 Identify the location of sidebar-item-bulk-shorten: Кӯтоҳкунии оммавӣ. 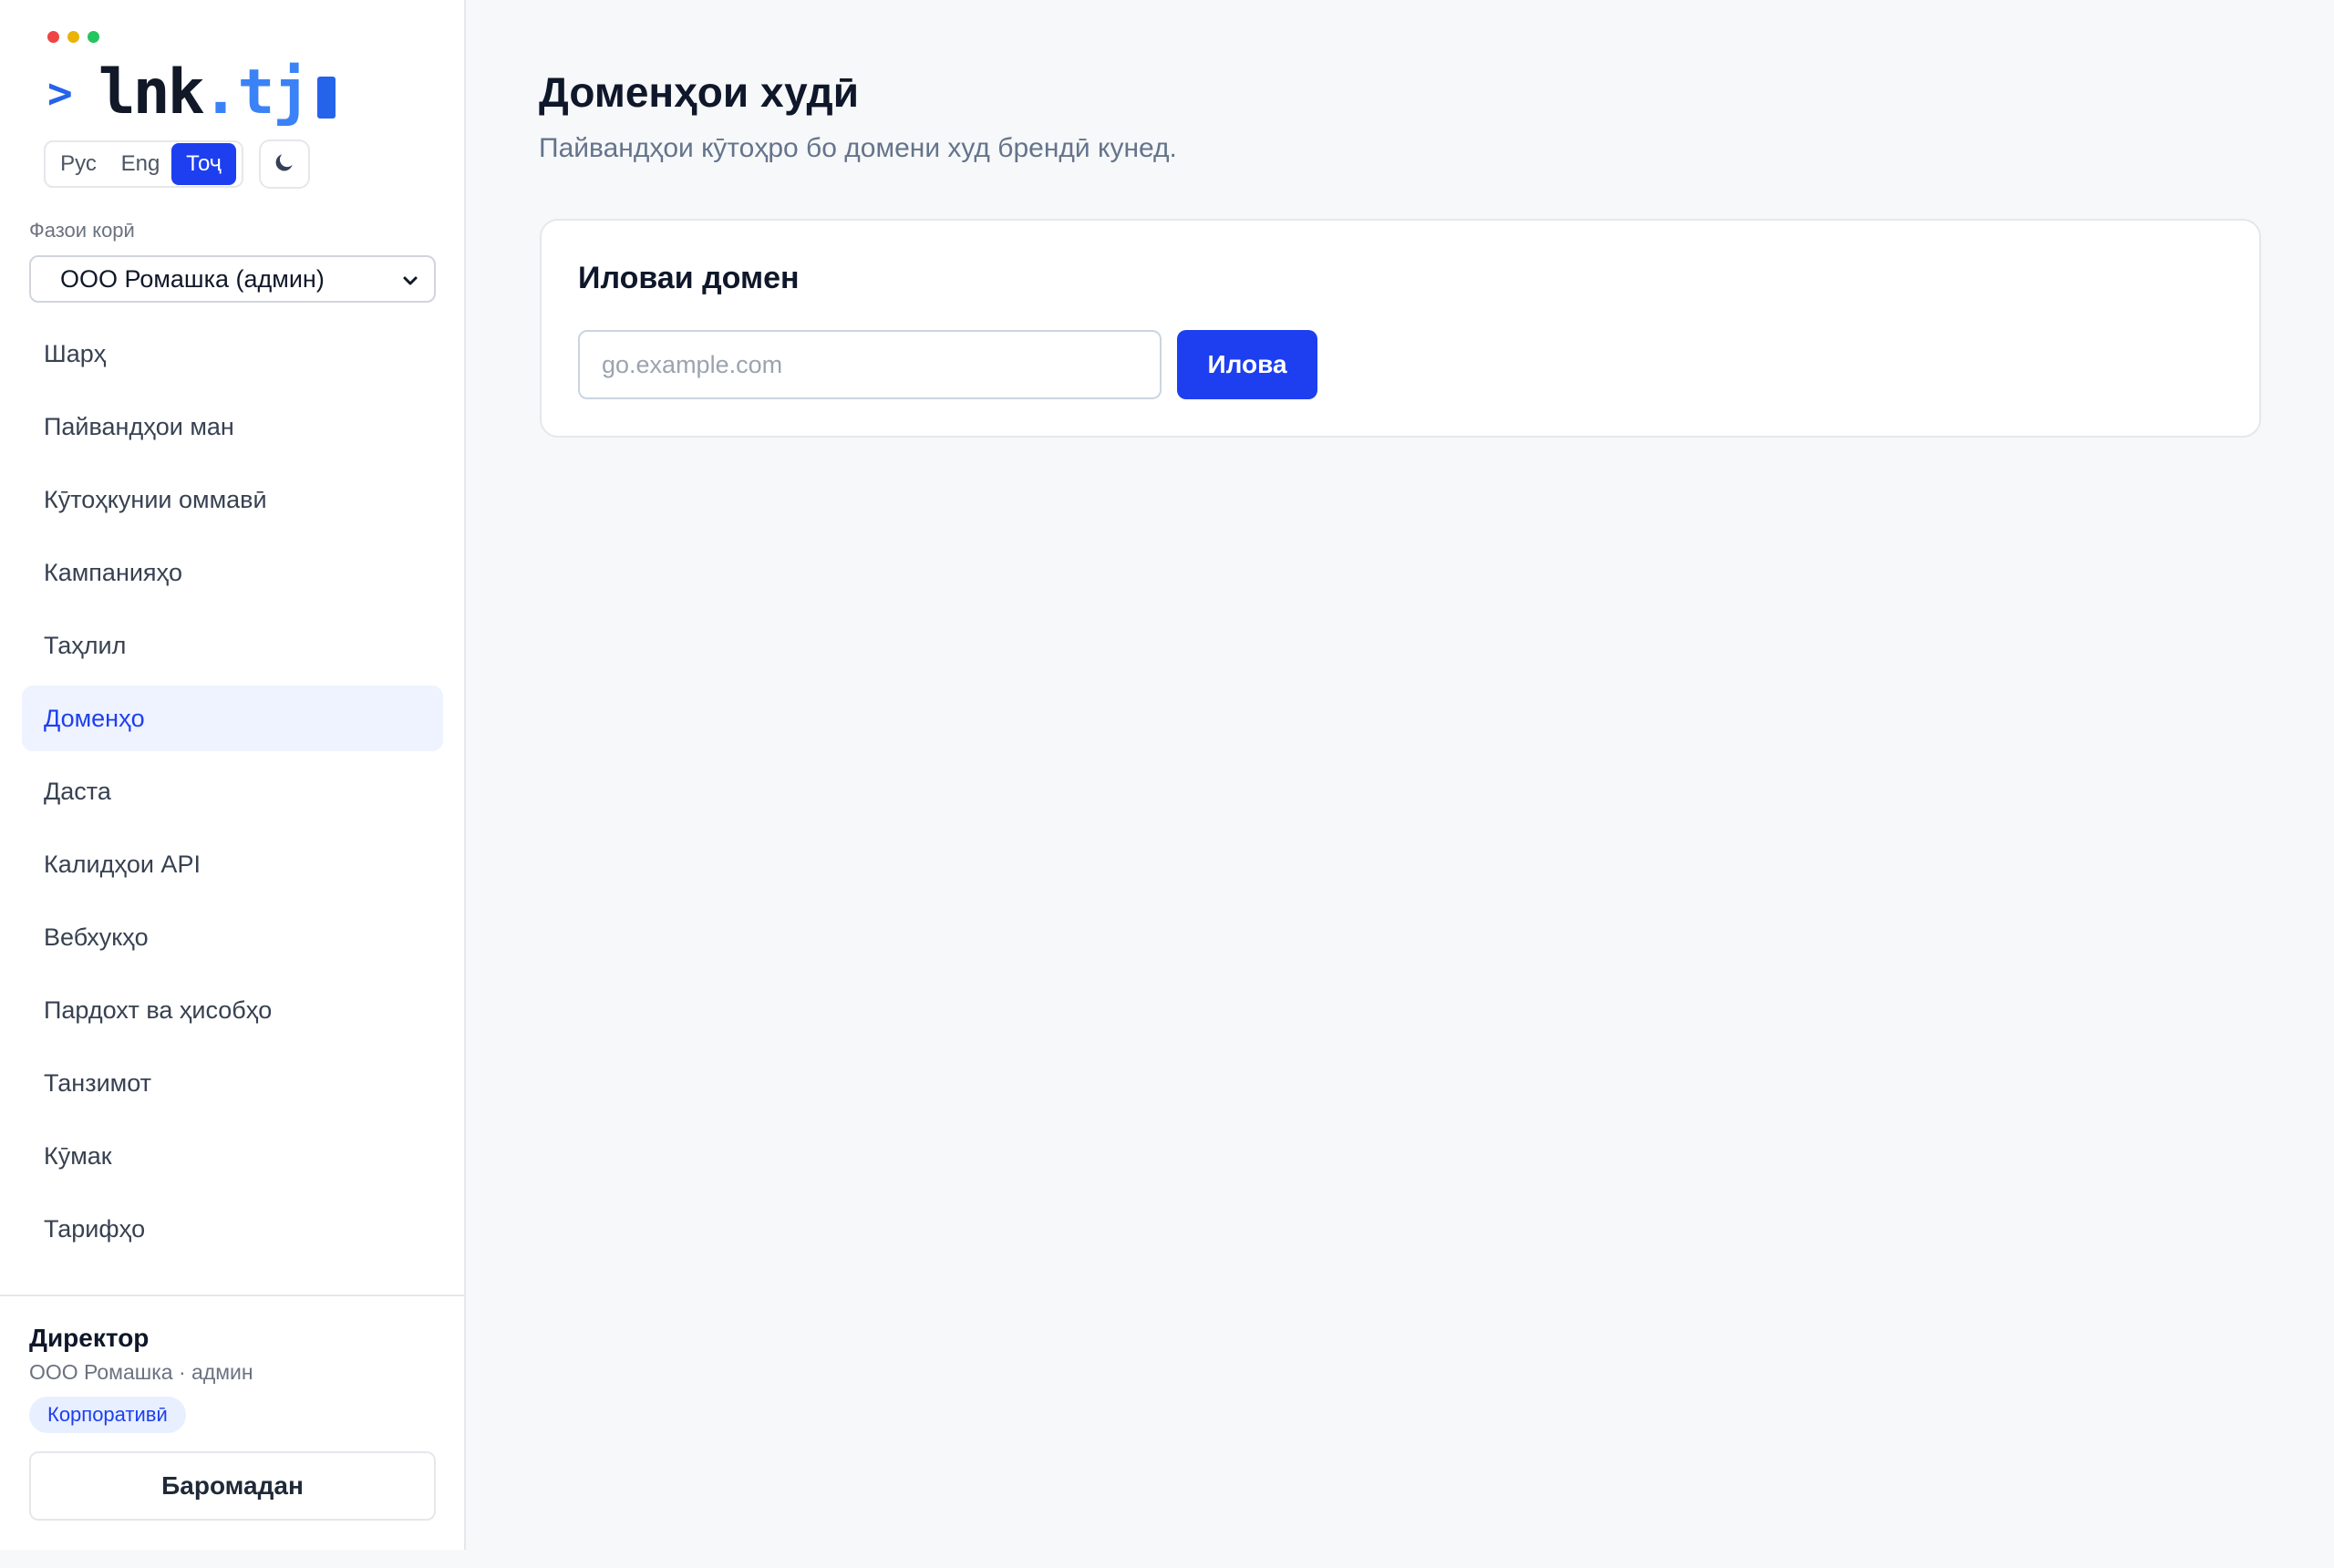
(232, 499).